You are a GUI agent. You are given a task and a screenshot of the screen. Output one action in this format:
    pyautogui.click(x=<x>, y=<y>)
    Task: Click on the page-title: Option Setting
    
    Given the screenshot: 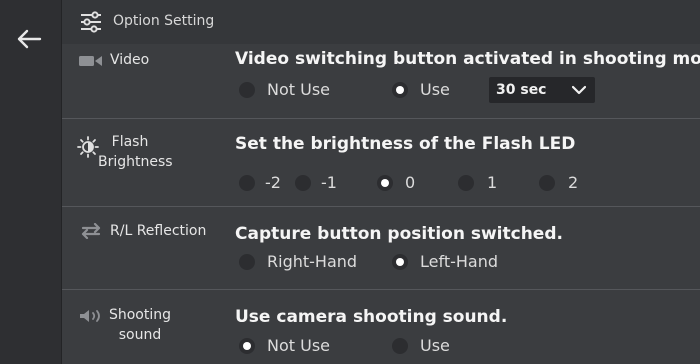 What is the action you would take?
    pyautogui.click(x=164, y=21)
    